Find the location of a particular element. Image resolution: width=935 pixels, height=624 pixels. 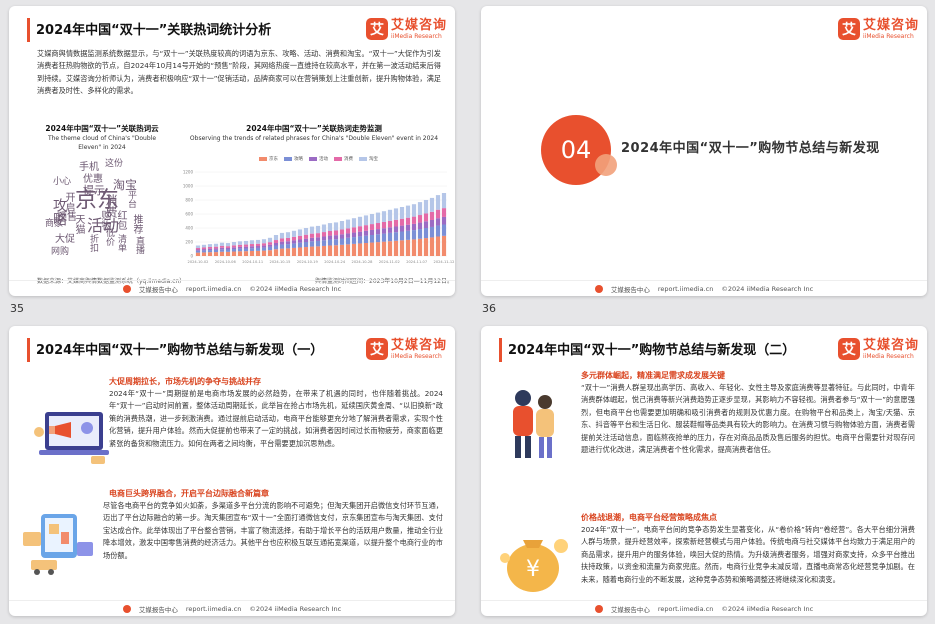

cloud-word: 直播 is located at coordinates (139, 245).